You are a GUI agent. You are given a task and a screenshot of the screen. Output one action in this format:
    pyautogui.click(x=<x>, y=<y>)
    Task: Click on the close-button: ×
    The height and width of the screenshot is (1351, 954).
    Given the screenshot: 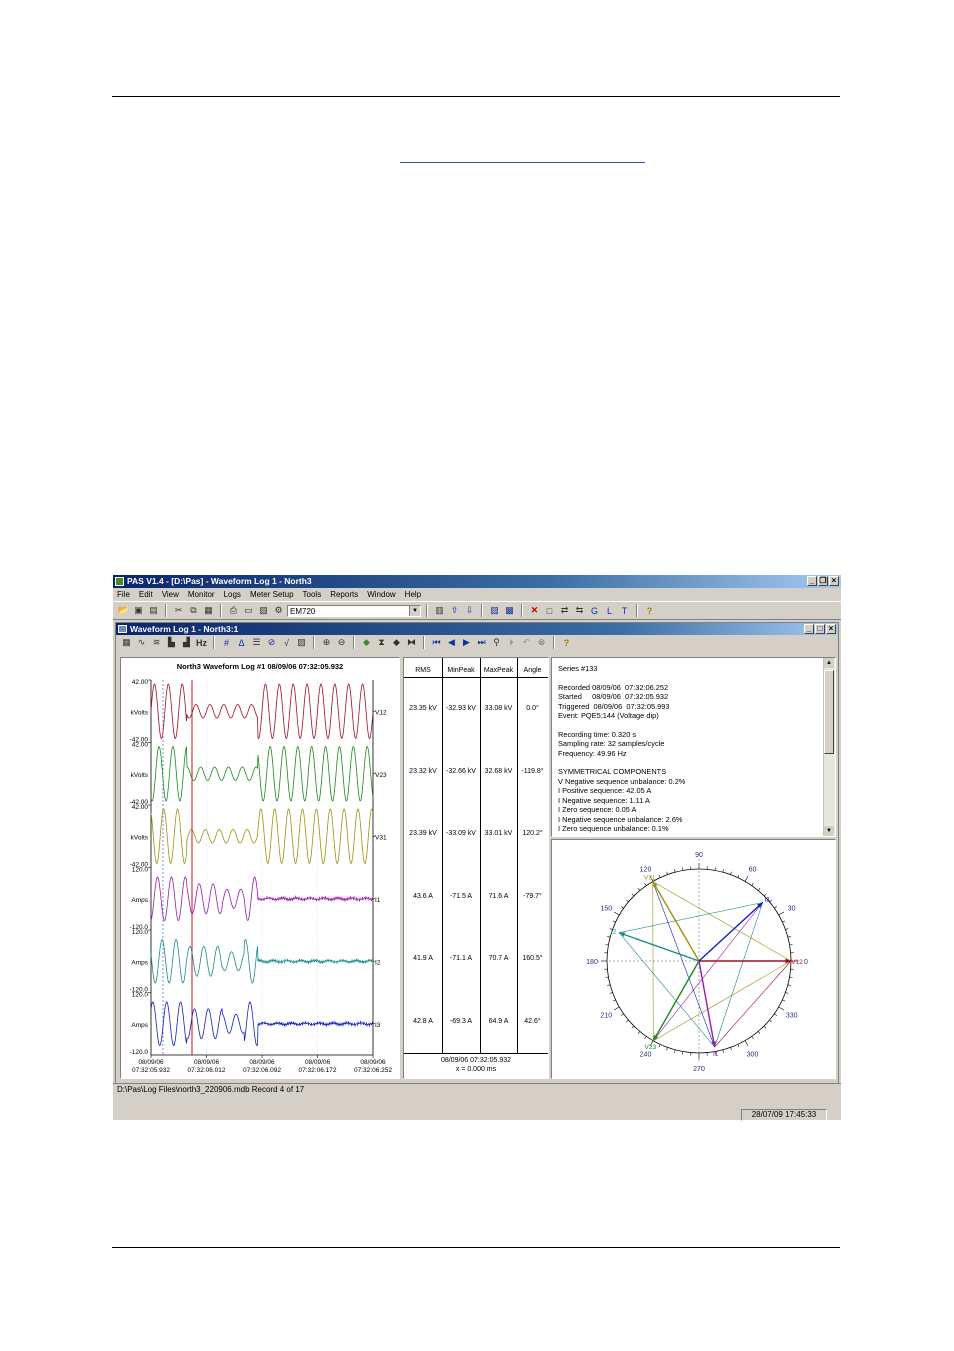 What is the action you would take?
    pyautogui.click(x=834, y=581)
    